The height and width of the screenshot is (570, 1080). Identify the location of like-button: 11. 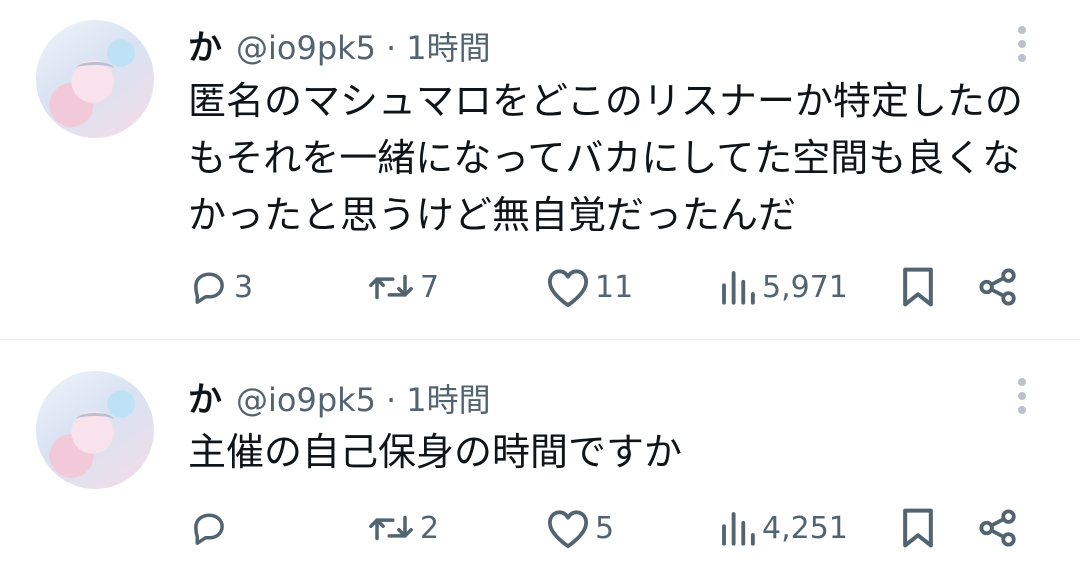
(589, 287).